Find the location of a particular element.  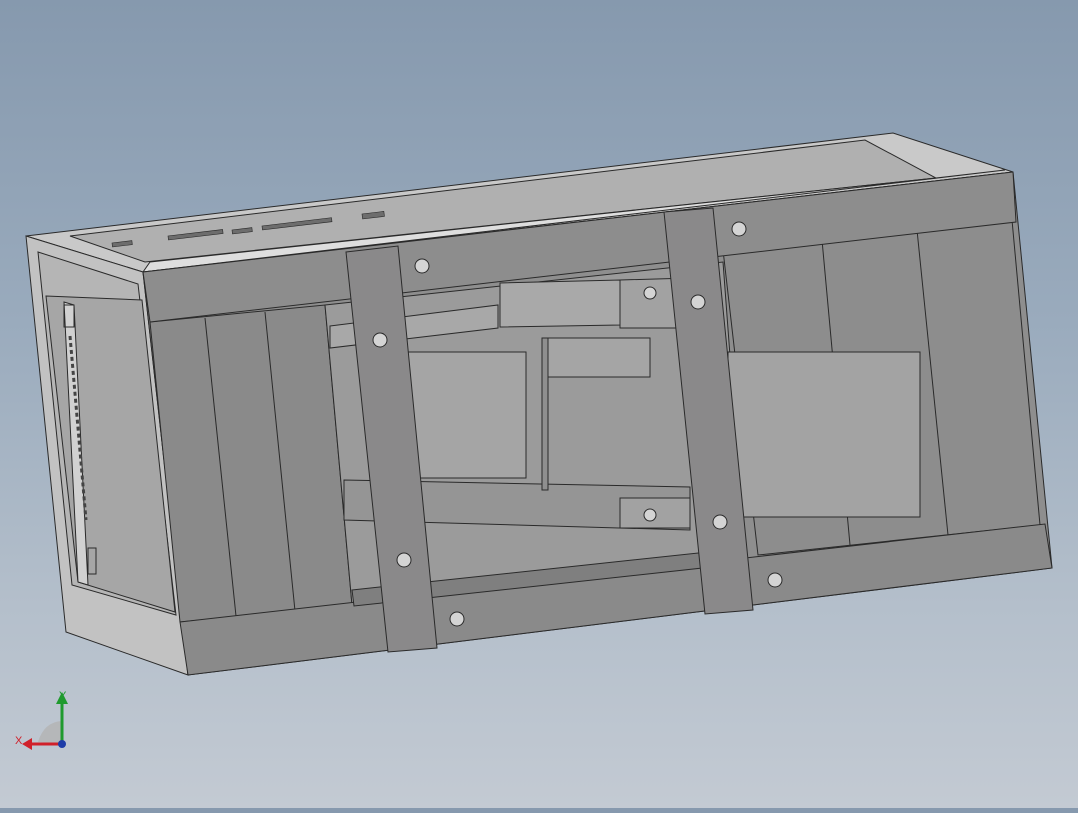

coordinate-triad: Y X is located at coordinates (41, 720).